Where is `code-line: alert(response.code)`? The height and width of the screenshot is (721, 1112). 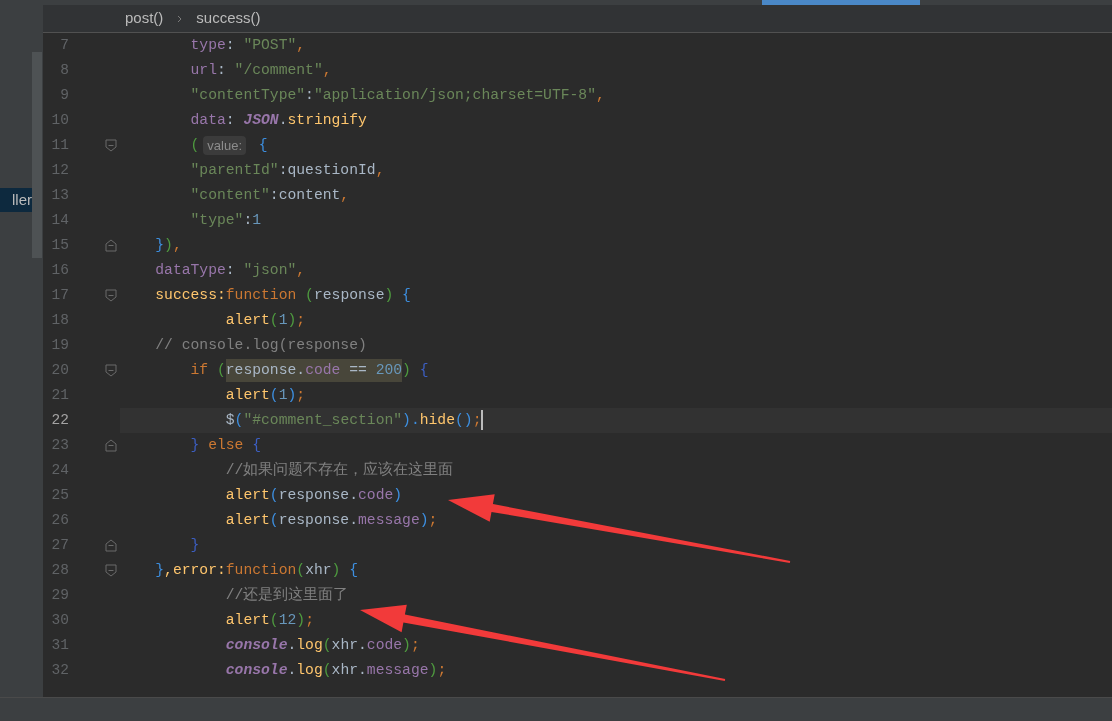
code-line: alert(response.code) is located at coordinates (313, 496).